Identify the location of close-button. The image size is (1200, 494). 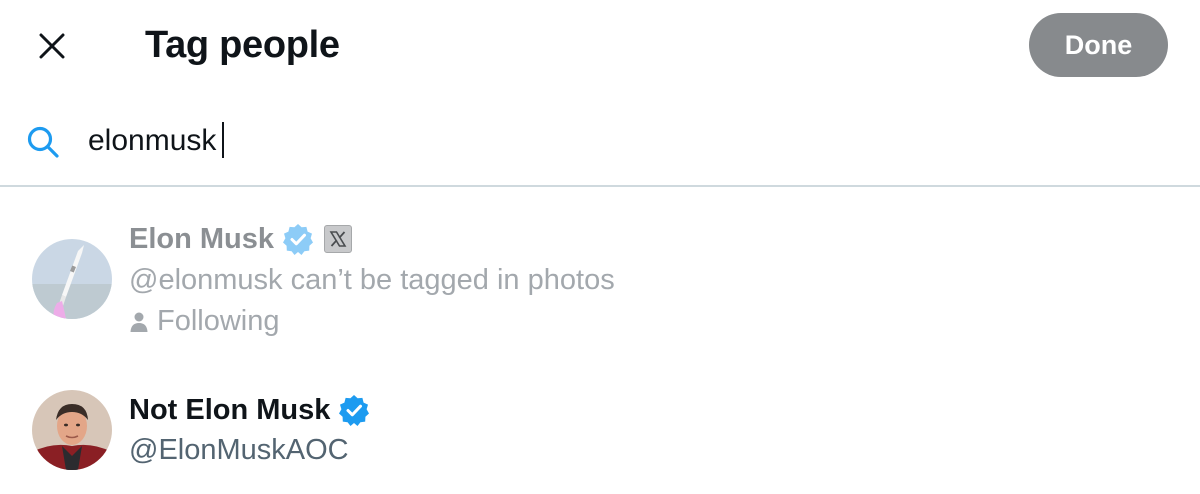
(52, 46).